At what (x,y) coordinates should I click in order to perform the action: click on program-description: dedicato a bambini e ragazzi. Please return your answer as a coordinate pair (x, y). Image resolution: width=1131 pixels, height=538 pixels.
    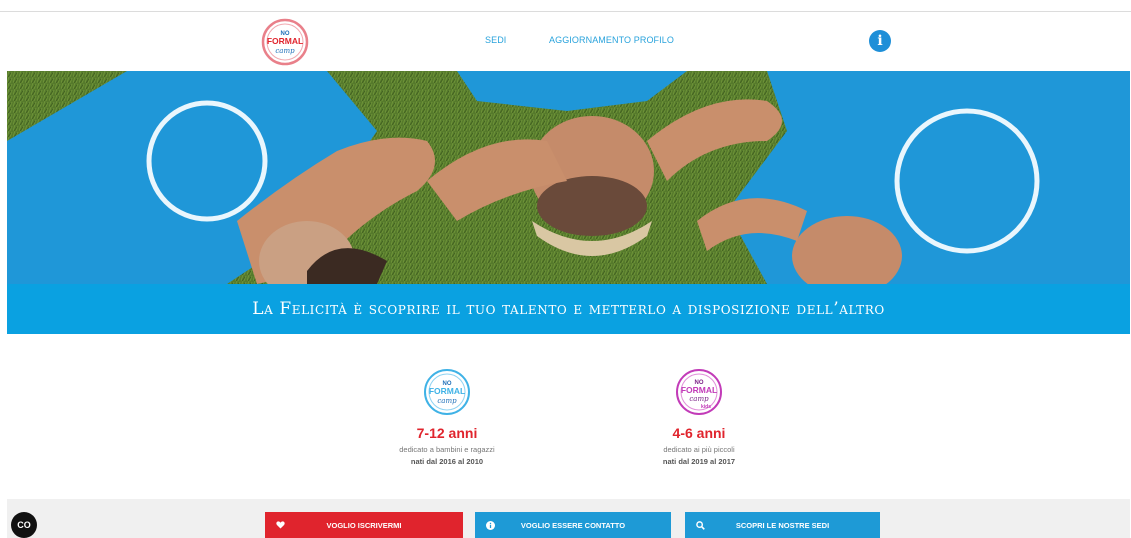
    Looking at the image, I should click on (447, 449).